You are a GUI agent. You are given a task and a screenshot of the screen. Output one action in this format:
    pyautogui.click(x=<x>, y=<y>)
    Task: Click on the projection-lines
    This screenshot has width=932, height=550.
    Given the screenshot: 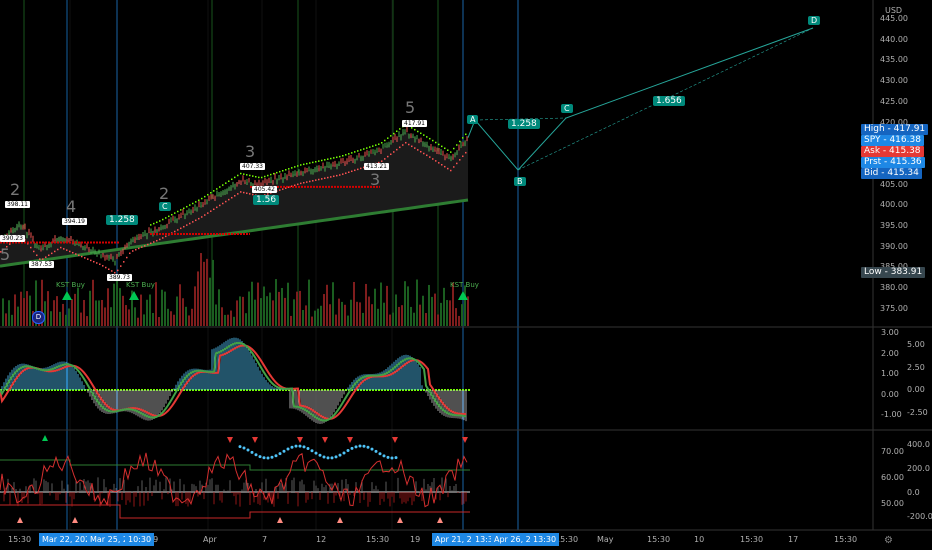 What is the action you would take?
    pyautogui.click(x=640, y=99)
    